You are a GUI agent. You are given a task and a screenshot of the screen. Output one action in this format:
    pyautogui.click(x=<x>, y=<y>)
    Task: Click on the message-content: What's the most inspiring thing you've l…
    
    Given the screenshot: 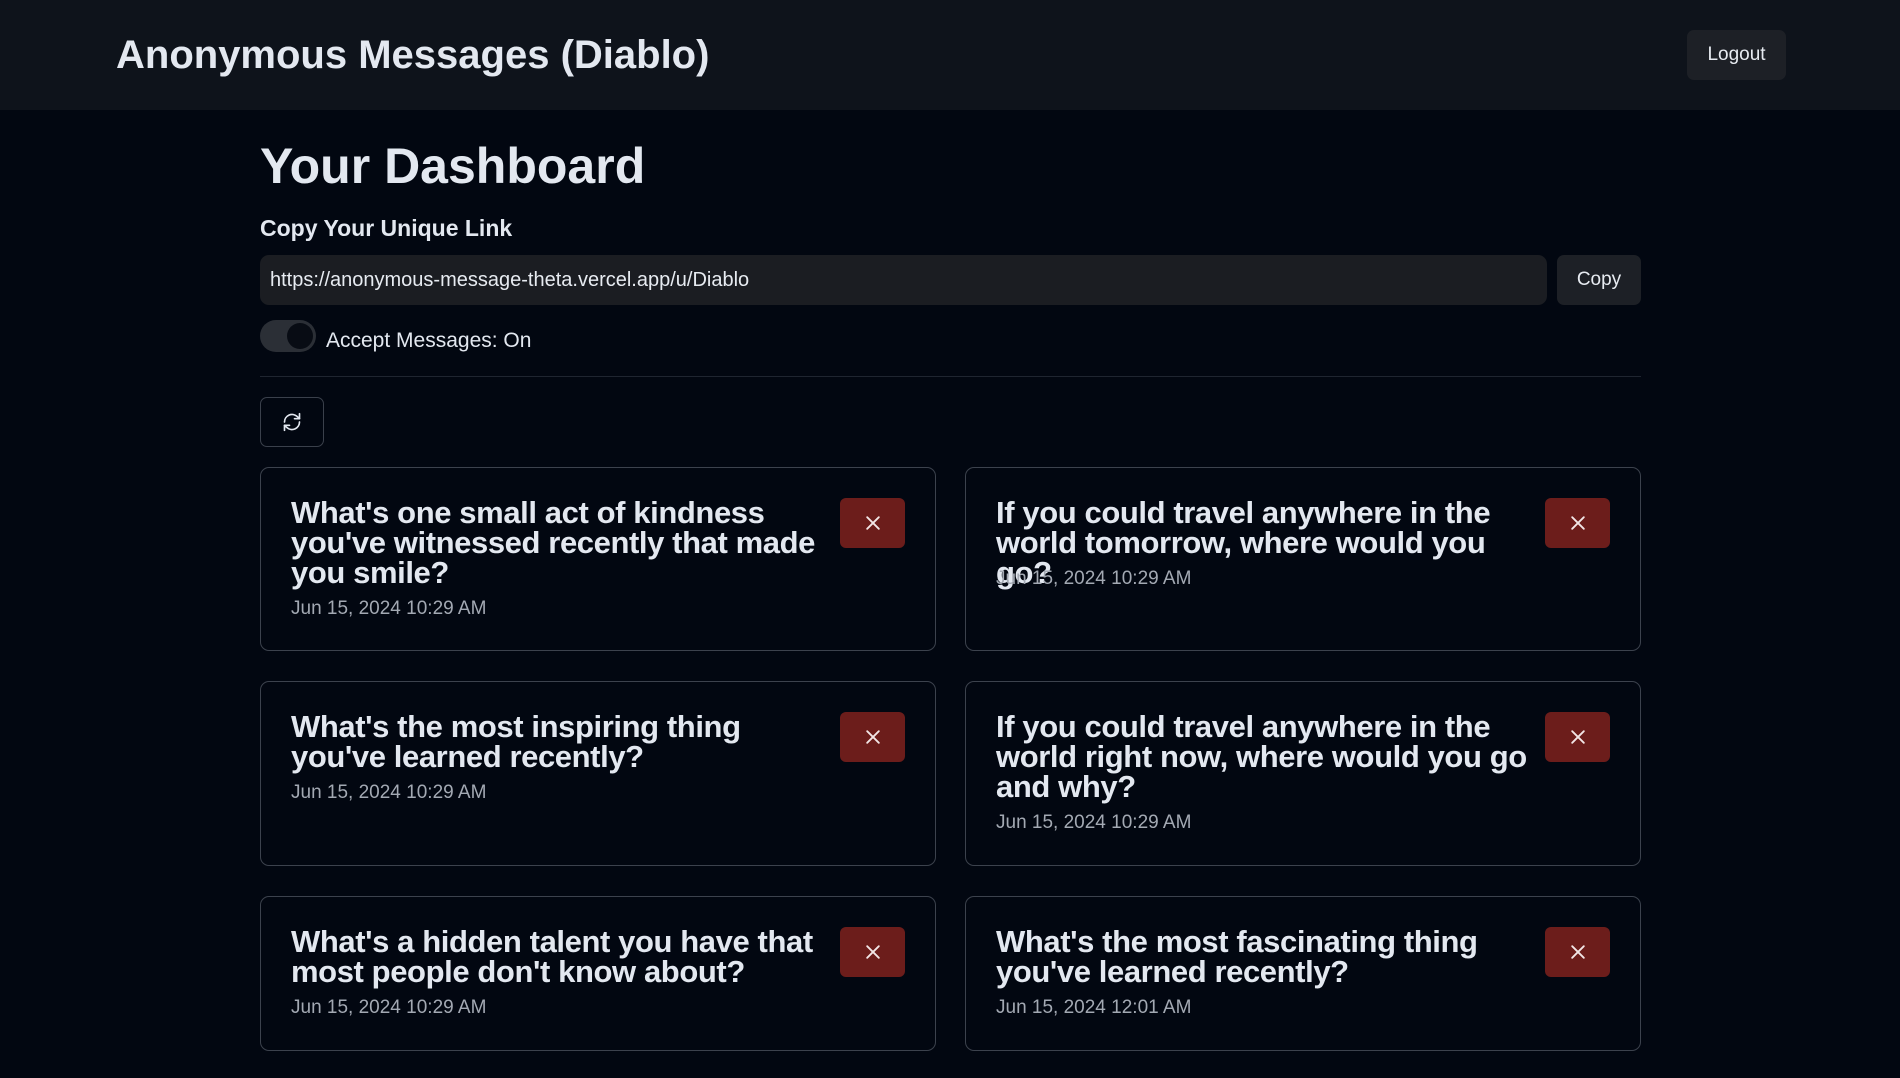 What is the action you would take?
    pyautogui.click(x=516, y=741)
    